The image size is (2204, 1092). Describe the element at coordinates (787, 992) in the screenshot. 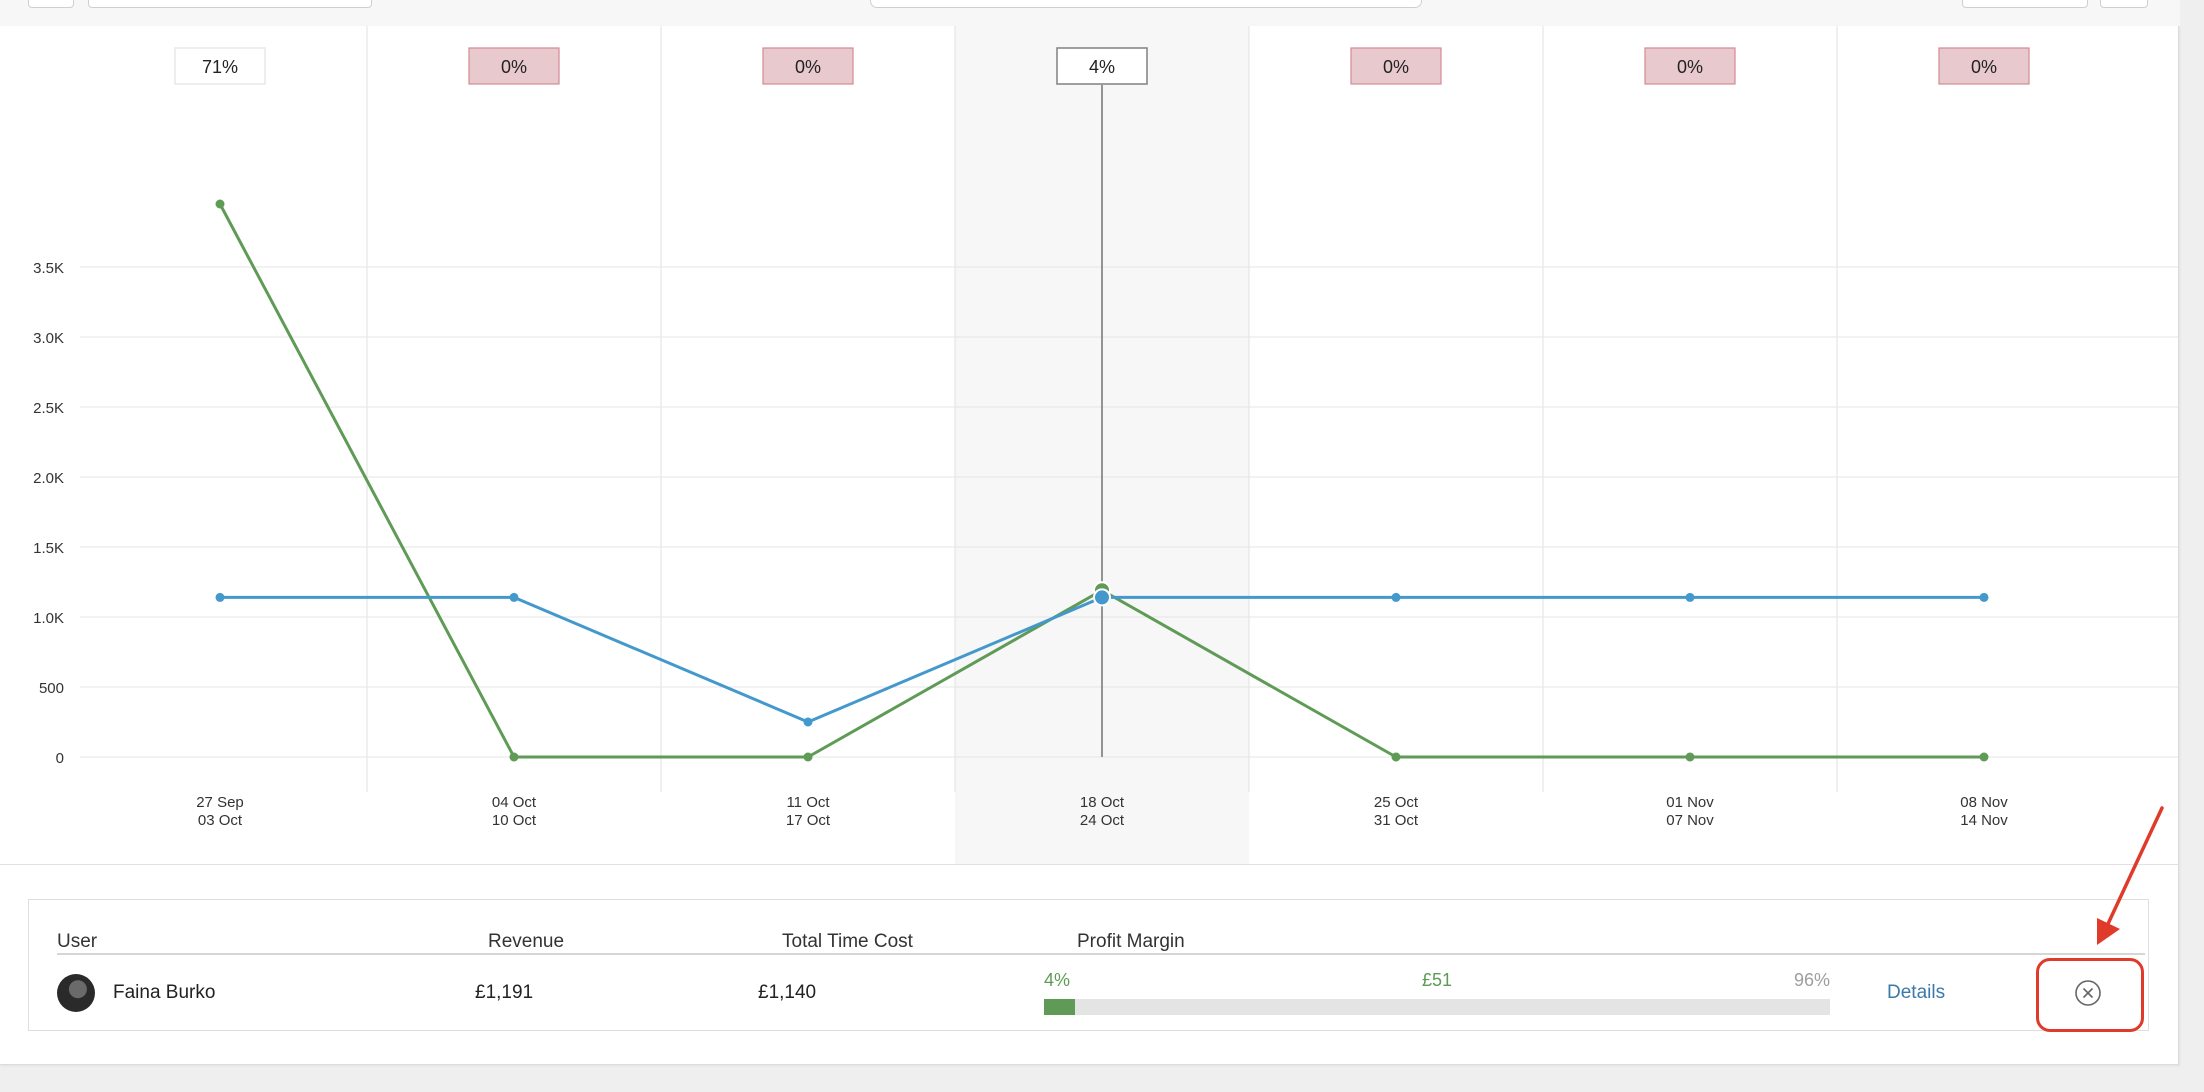

I see `total-time-cost-value: £1,140` at that location.